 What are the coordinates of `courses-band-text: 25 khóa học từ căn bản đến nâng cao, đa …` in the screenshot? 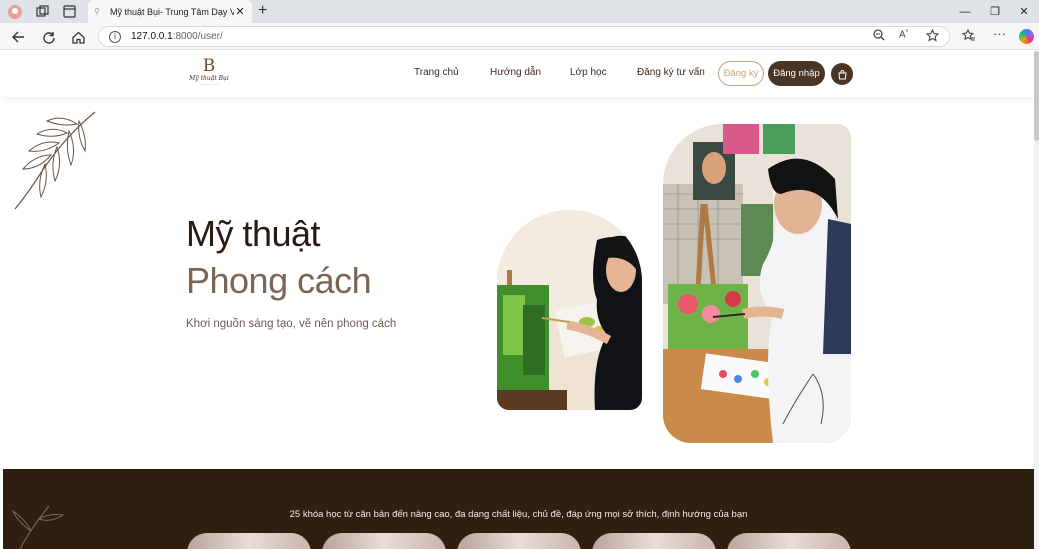 It's located at (518, 514).